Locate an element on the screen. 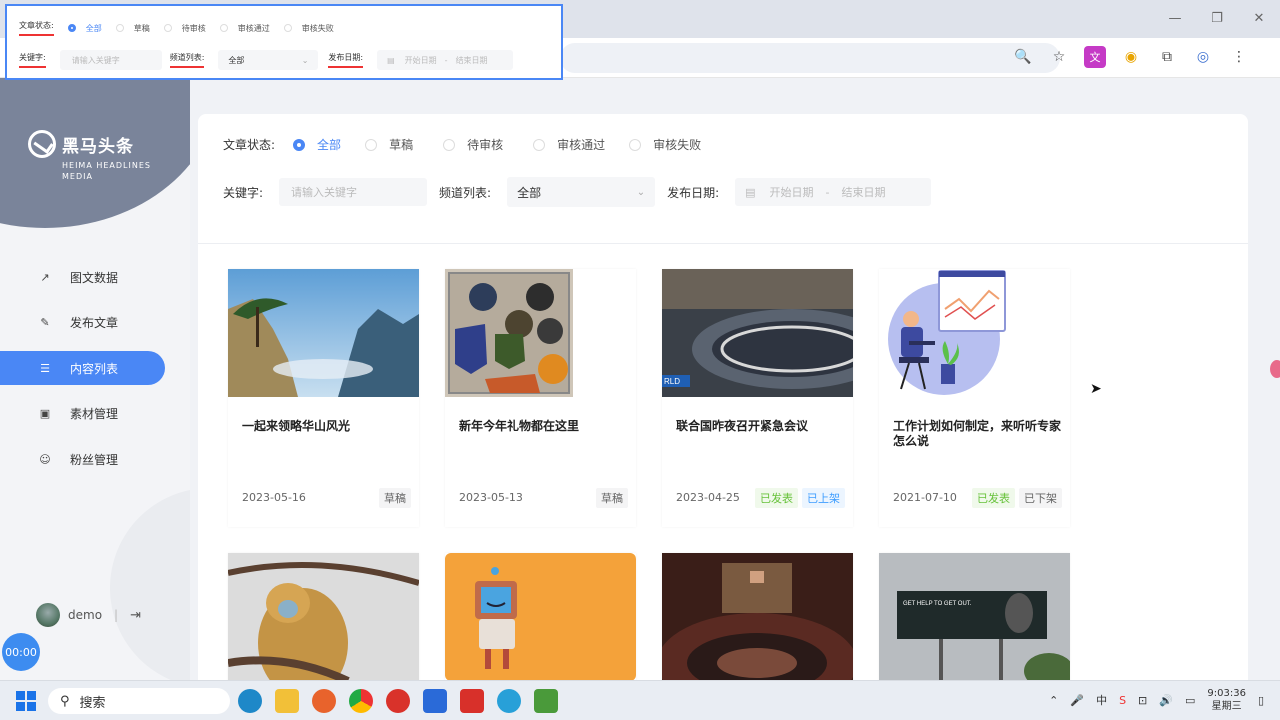  menu-icon: ⋮ is located at coordinates (1239, 57).